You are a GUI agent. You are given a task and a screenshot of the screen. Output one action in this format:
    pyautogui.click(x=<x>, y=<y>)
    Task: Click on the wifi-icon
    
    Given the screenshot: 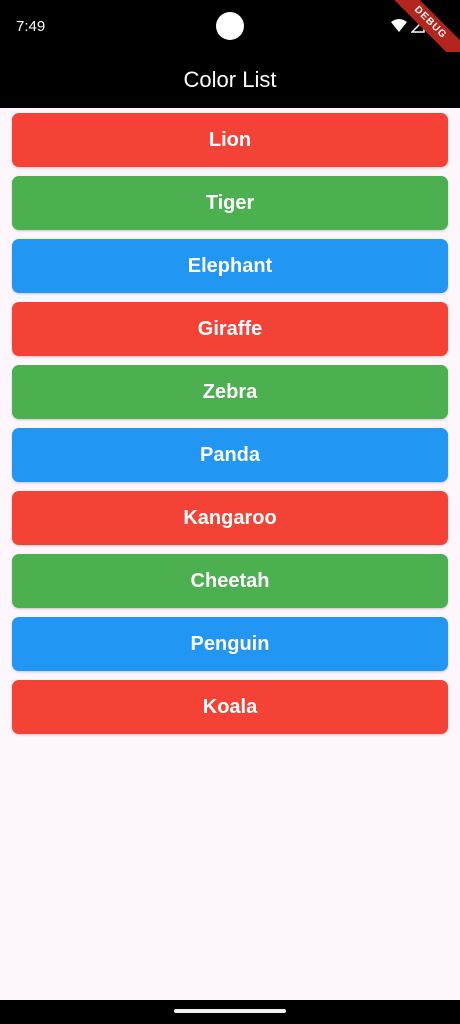 What is the action you would take?
    pyautogui.click(x=399, y=25)
    